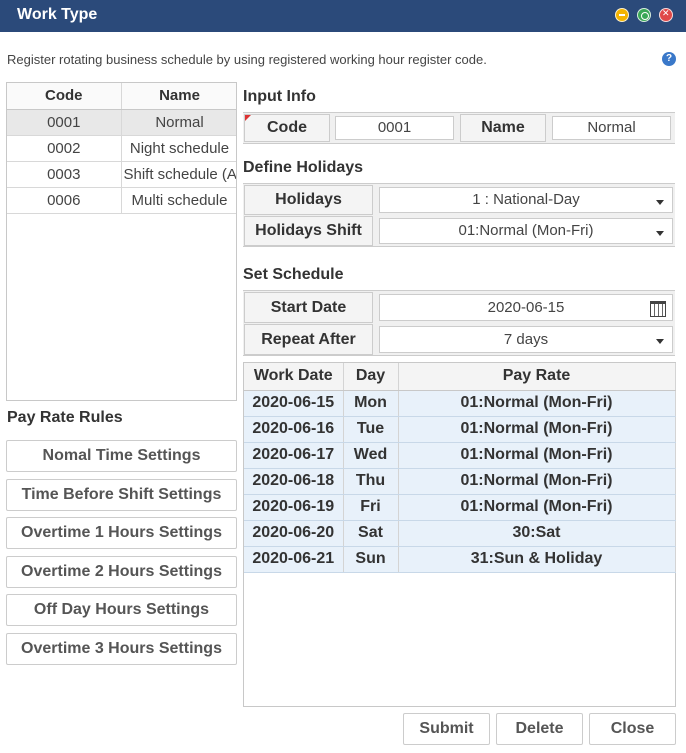 The width and height of the screenshot is (686, 753). What do you see at coordinates (64, 122) in the screenshot?
I see `code-cell: 0001` at bounding box center [64, 122].